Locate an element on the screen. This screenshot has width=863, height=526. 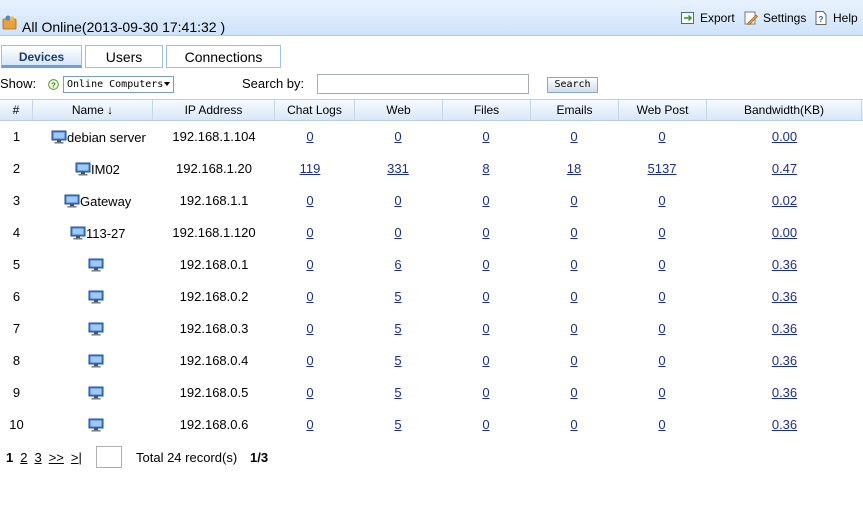
web-link: 6 is located at coordinates (397, 264).